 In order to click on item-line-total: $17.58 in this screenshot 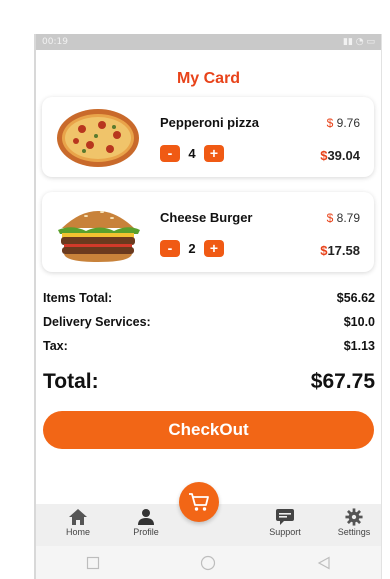, I will do `click(340, 250)`.